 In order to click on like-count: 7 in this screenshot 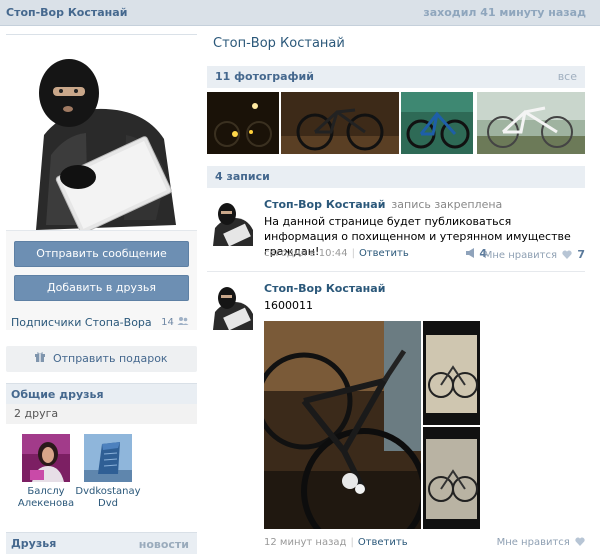, I will do `click(581, 254)`.